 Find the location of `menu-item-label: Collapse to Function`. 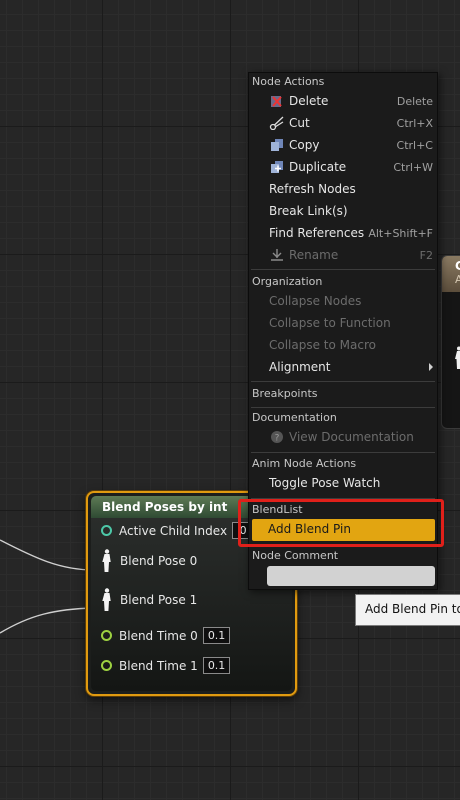

menu-item-label: Collapse to Function is located at coordinates (330, 323).